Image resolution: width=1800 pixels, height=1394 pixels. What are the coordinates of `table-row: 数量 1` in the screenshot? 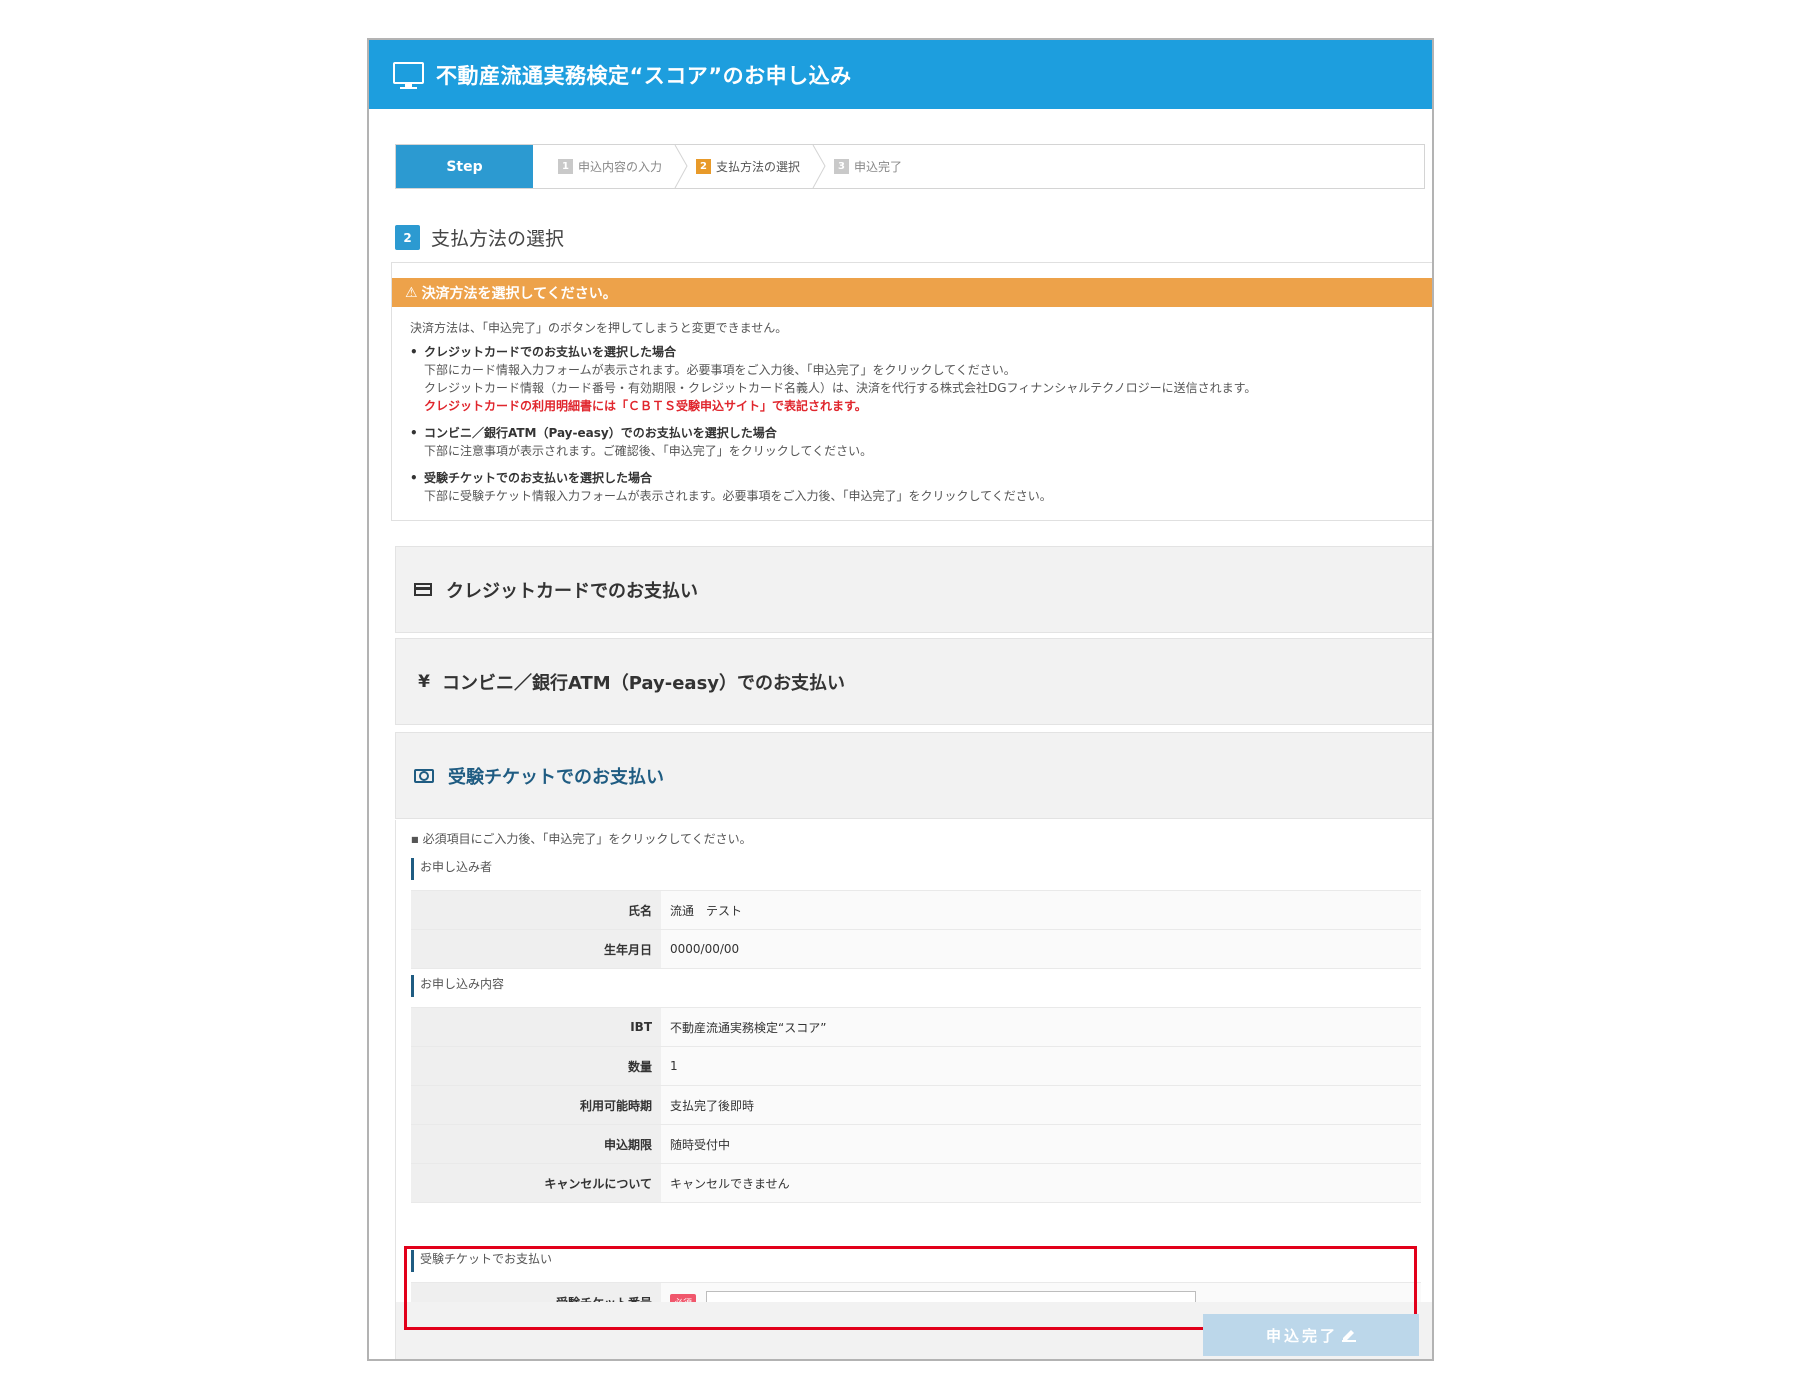 It's located at (916, 1066).